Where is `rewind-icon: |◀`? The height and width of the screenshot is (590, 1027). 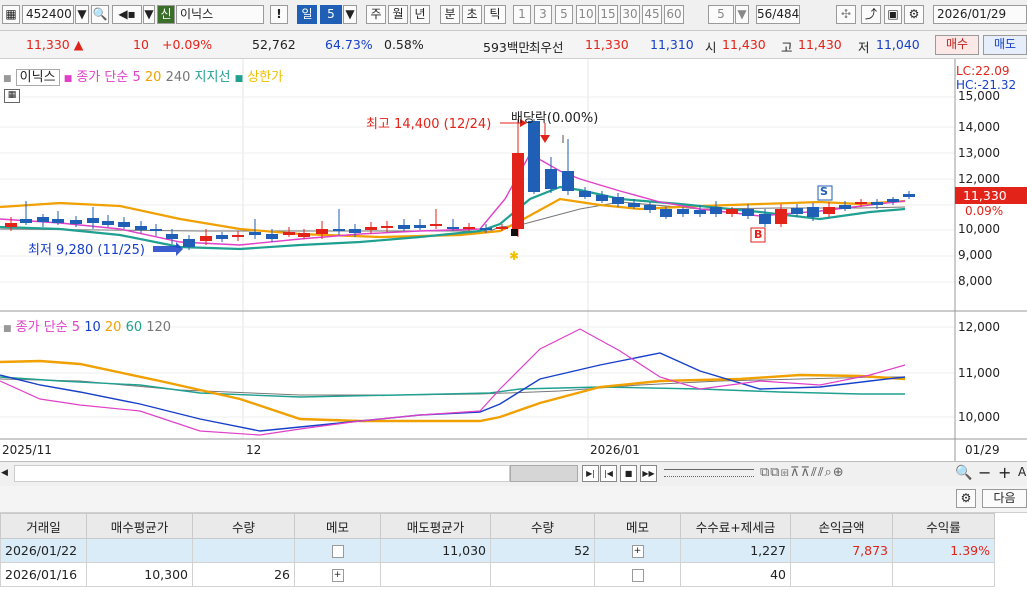
rewind-icon: |◀ is located at coordinates (608, 473).